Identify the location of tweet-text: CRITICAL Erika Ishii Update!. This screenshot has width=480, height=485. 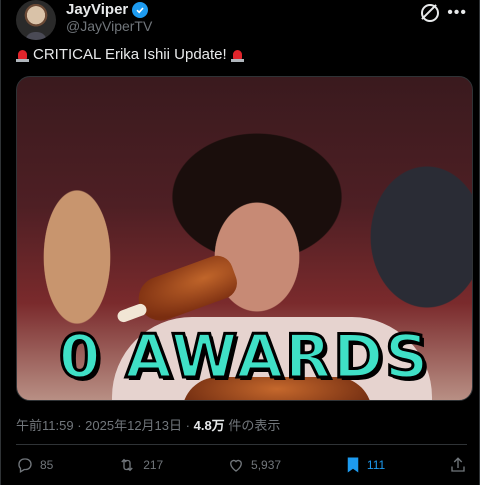
(130, 54).